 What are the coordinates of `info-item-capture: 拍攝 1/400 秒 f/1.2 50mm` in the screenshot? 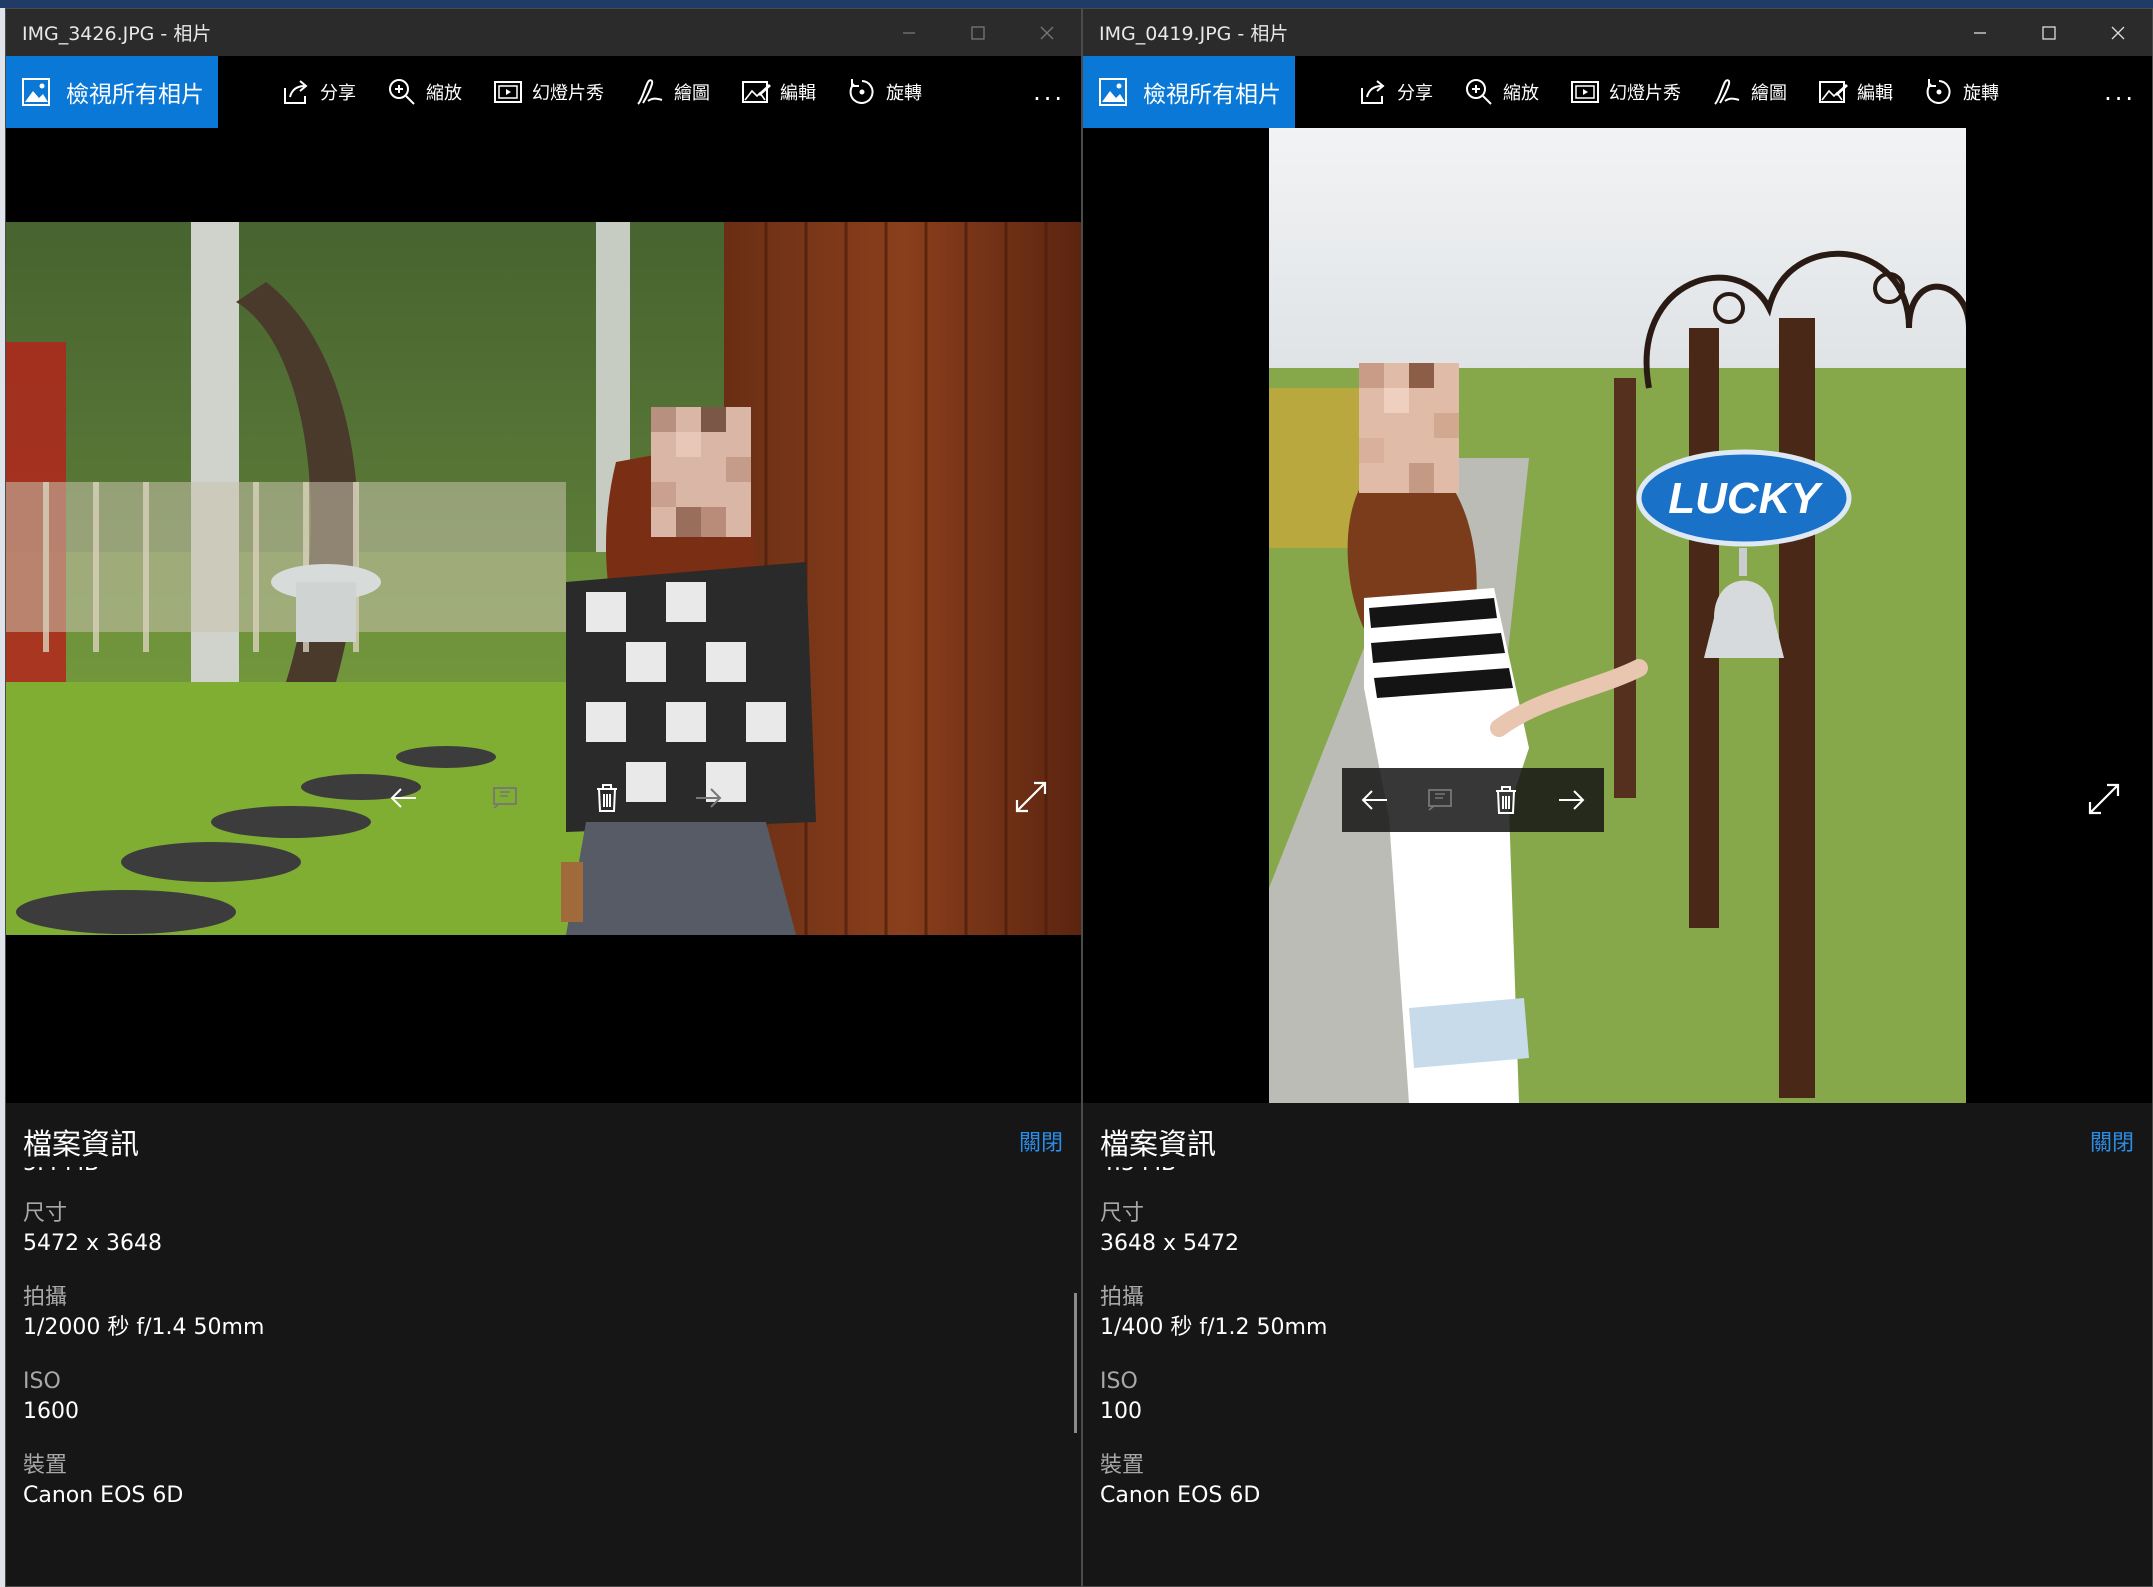 It's located at (1616, 1313).